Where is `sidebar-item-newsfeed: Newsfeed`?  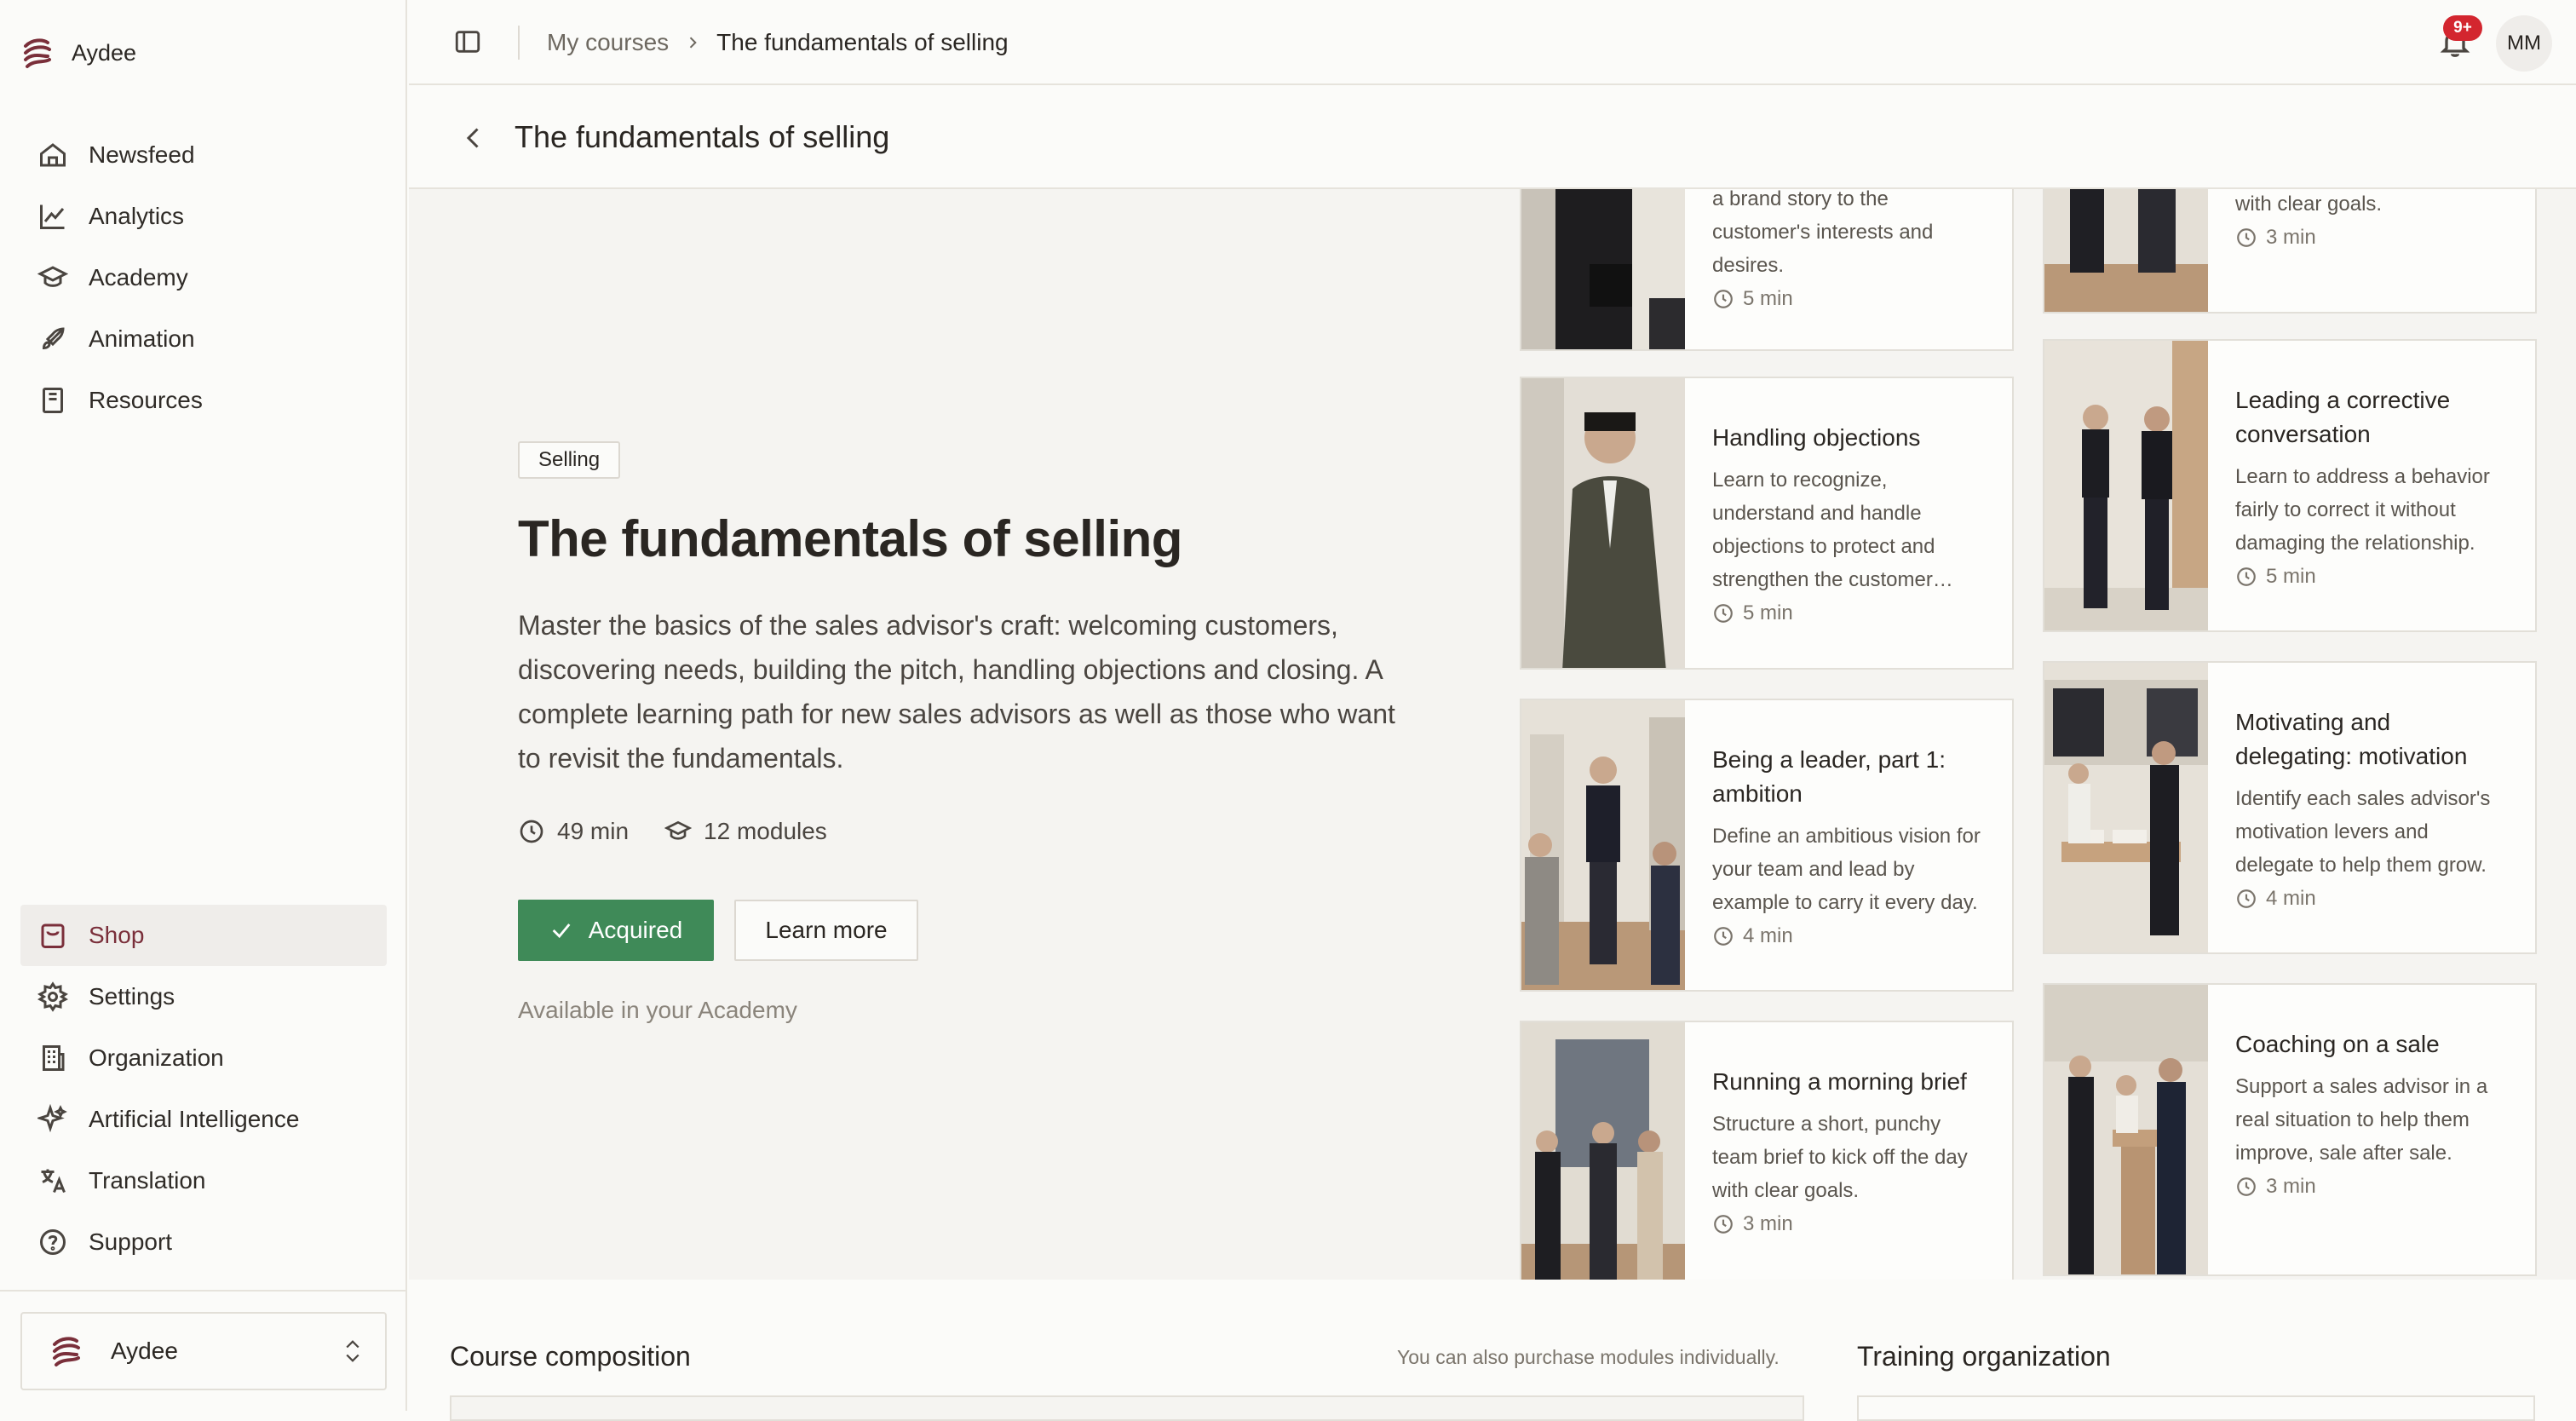
sidebar-item-newsfeed: Newsfeed is located at coordinates (204, 155).